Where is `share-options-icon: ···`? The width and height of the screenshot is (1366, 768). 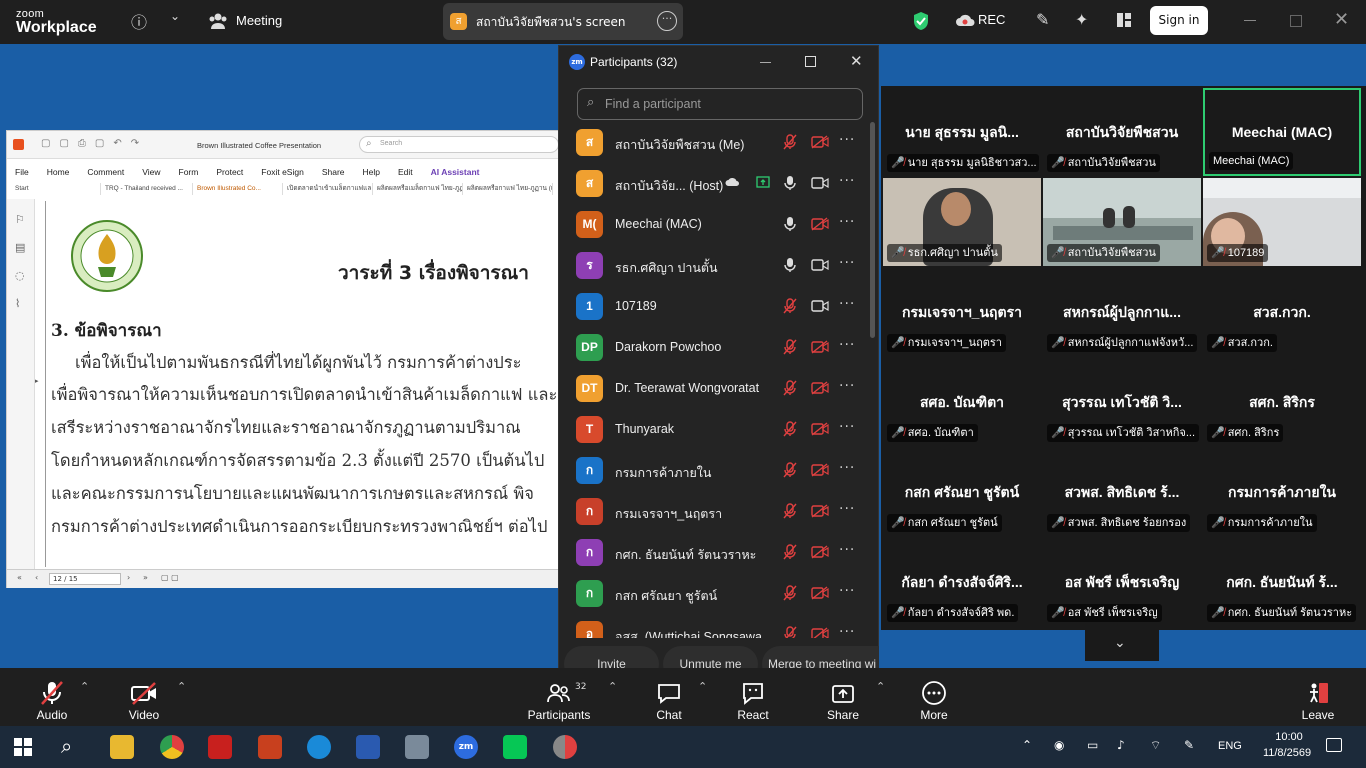 share-options-icon: ··· is located at coordinates (667, 21).